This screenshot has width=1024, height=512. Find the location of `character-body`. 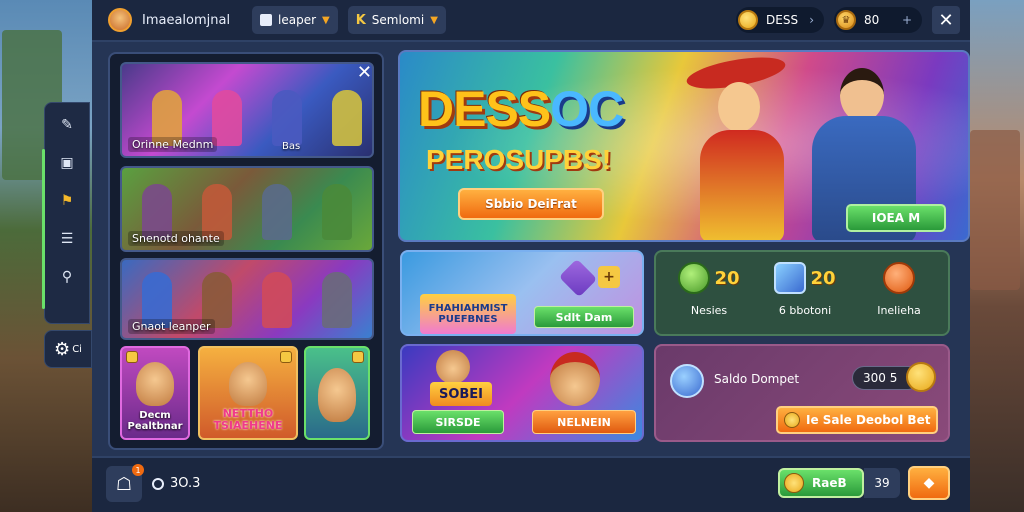

character-body is located at coordinates (742, 185).